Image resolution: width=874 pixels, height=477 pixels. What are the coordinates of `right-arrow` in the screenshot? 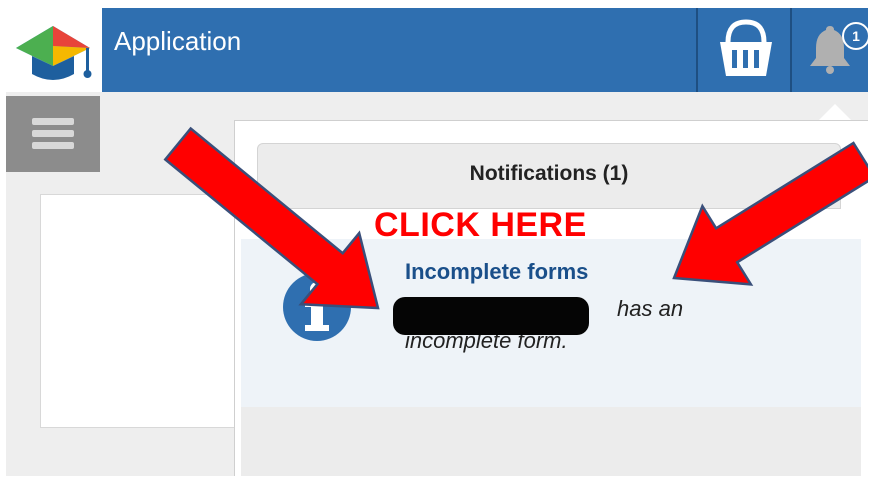 It's located at (770, 213).